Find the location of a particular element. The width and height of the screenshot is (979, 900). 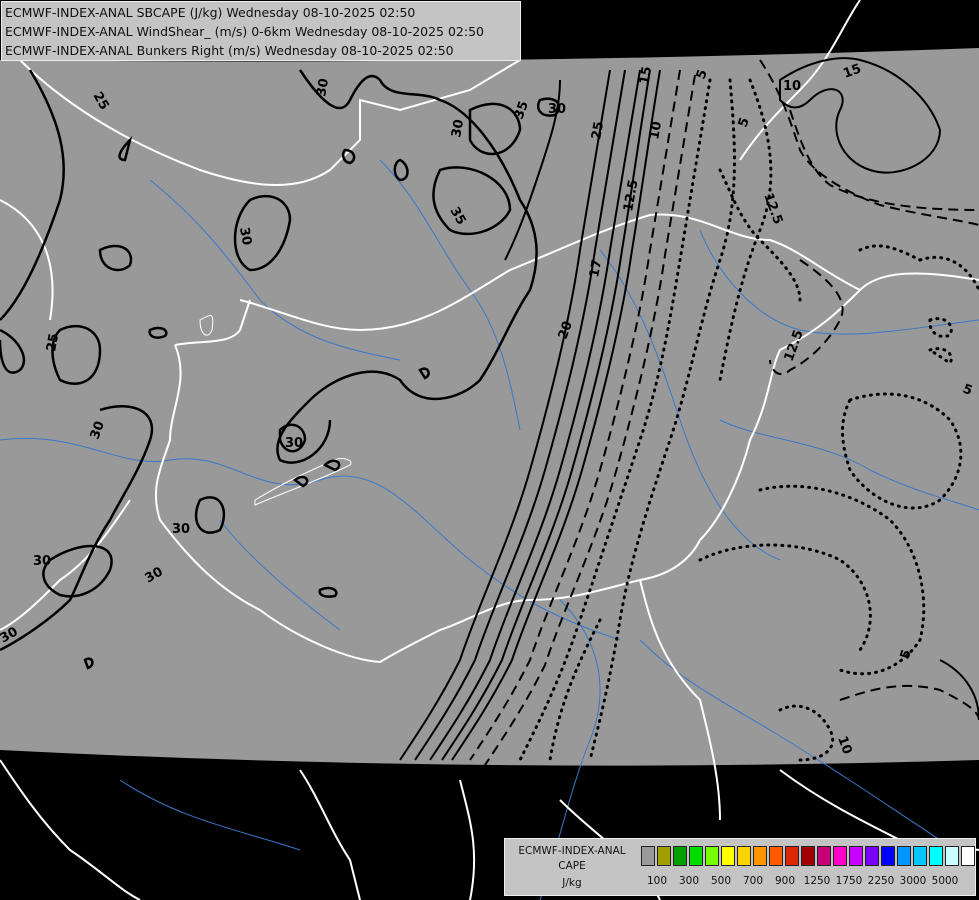

legend-variable: CAPE is located at coordinates (572, 866).